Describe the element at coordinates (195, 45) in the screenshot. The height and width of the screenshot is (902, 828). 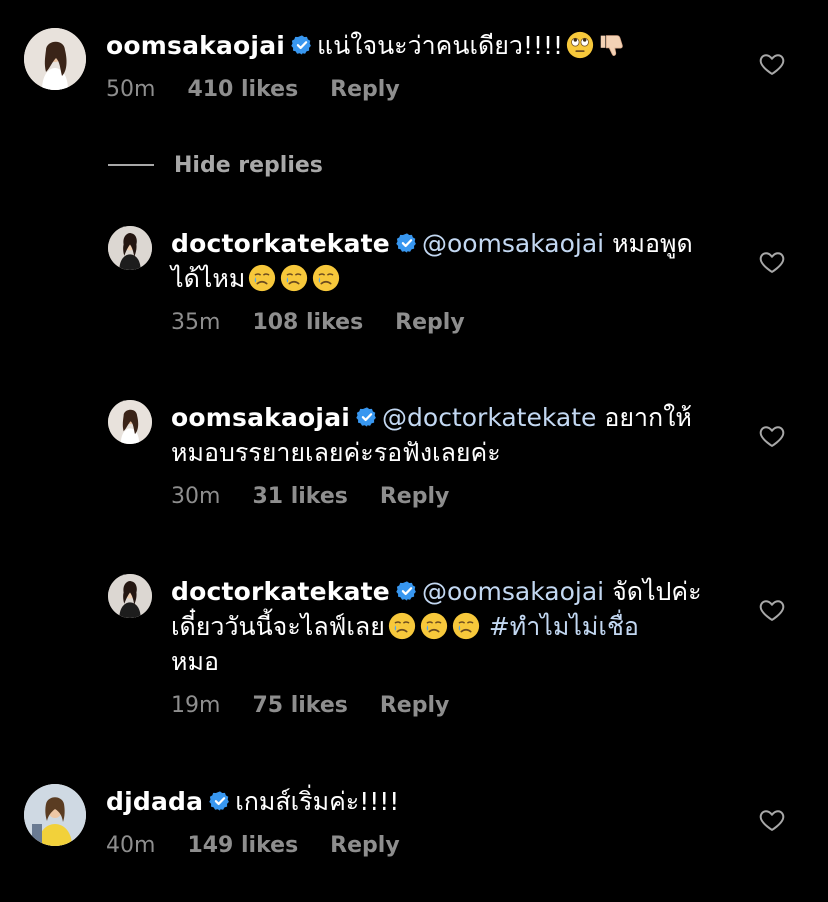
I see `comment-username: oomsakaojai` at that location.